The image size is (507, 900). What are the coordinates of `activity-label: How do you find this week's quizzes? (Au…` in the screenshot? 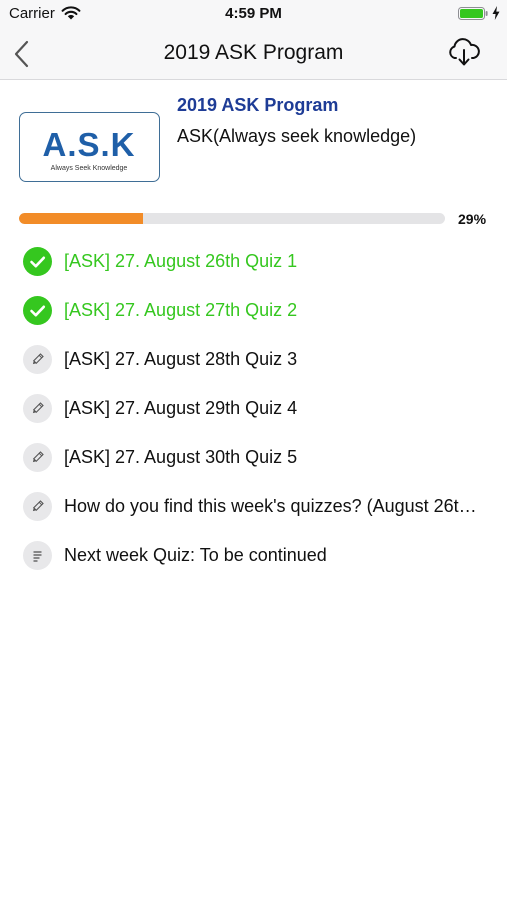 It's located at (274, 506).